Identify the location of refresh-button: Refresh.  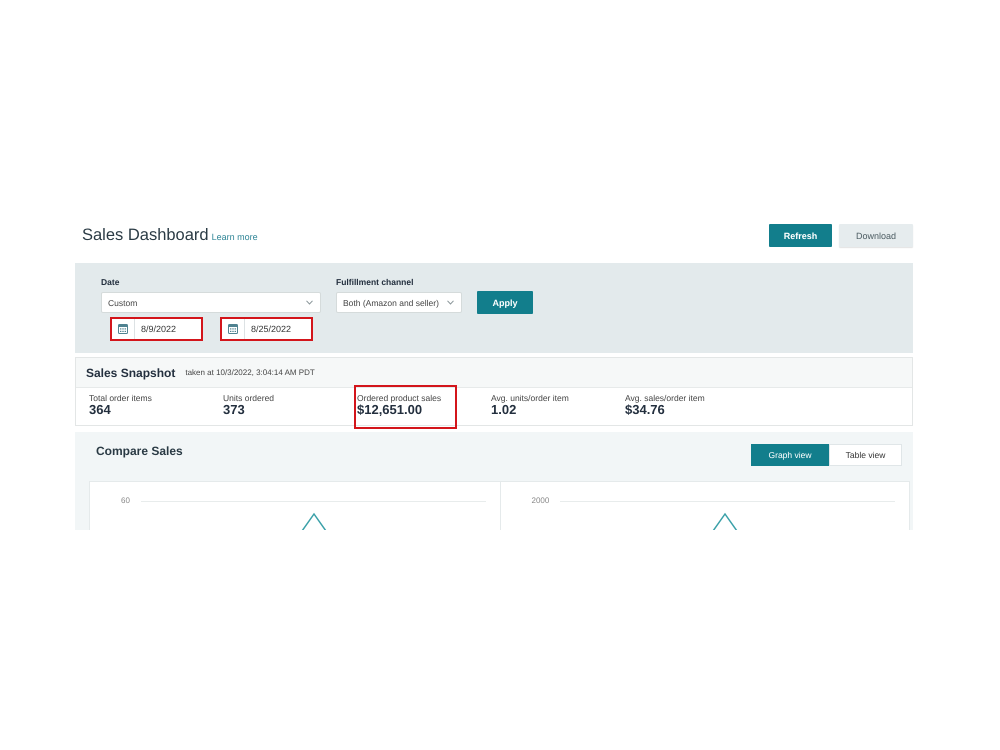
(800, 235).